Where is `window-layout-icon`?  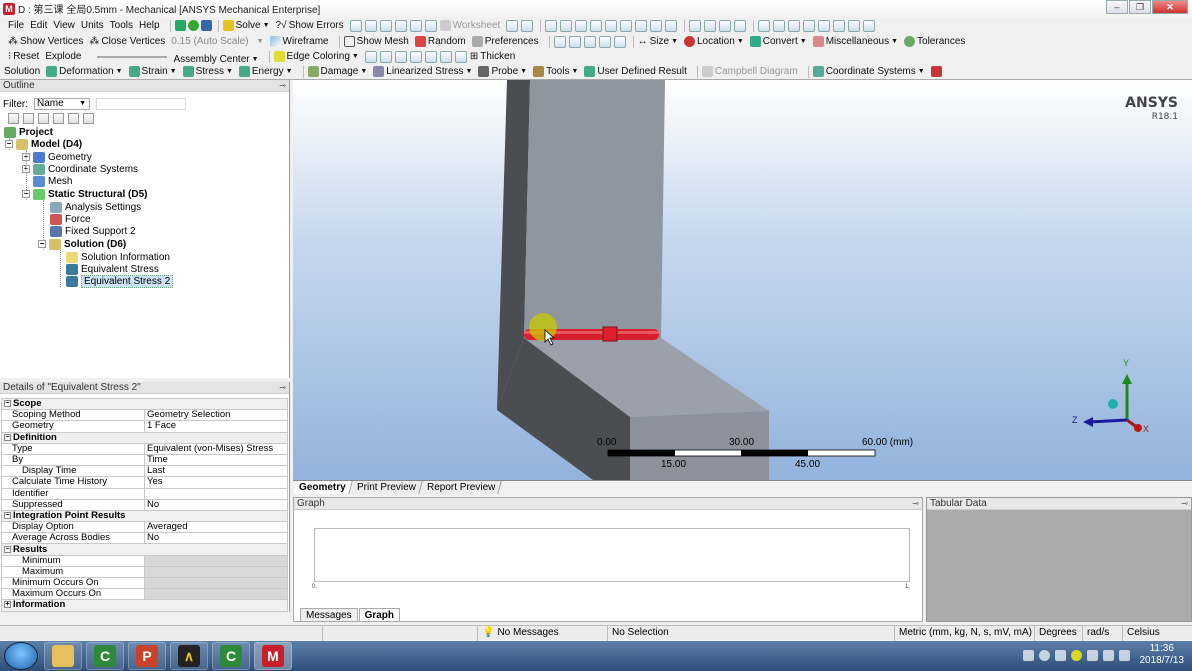
window-layout-icon is located at coordinates (869, 25).